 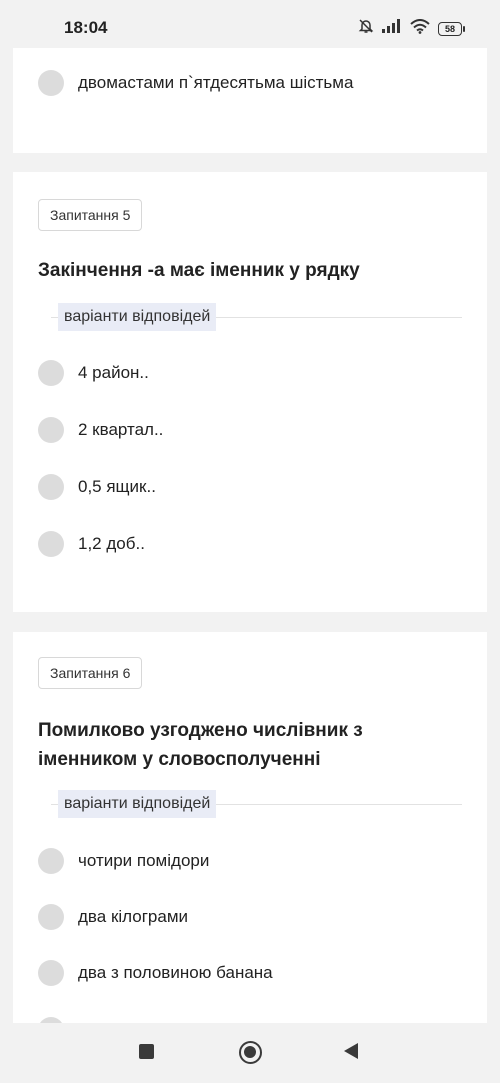 I want to click on status-icons: 58, so click(x=411, y=28).